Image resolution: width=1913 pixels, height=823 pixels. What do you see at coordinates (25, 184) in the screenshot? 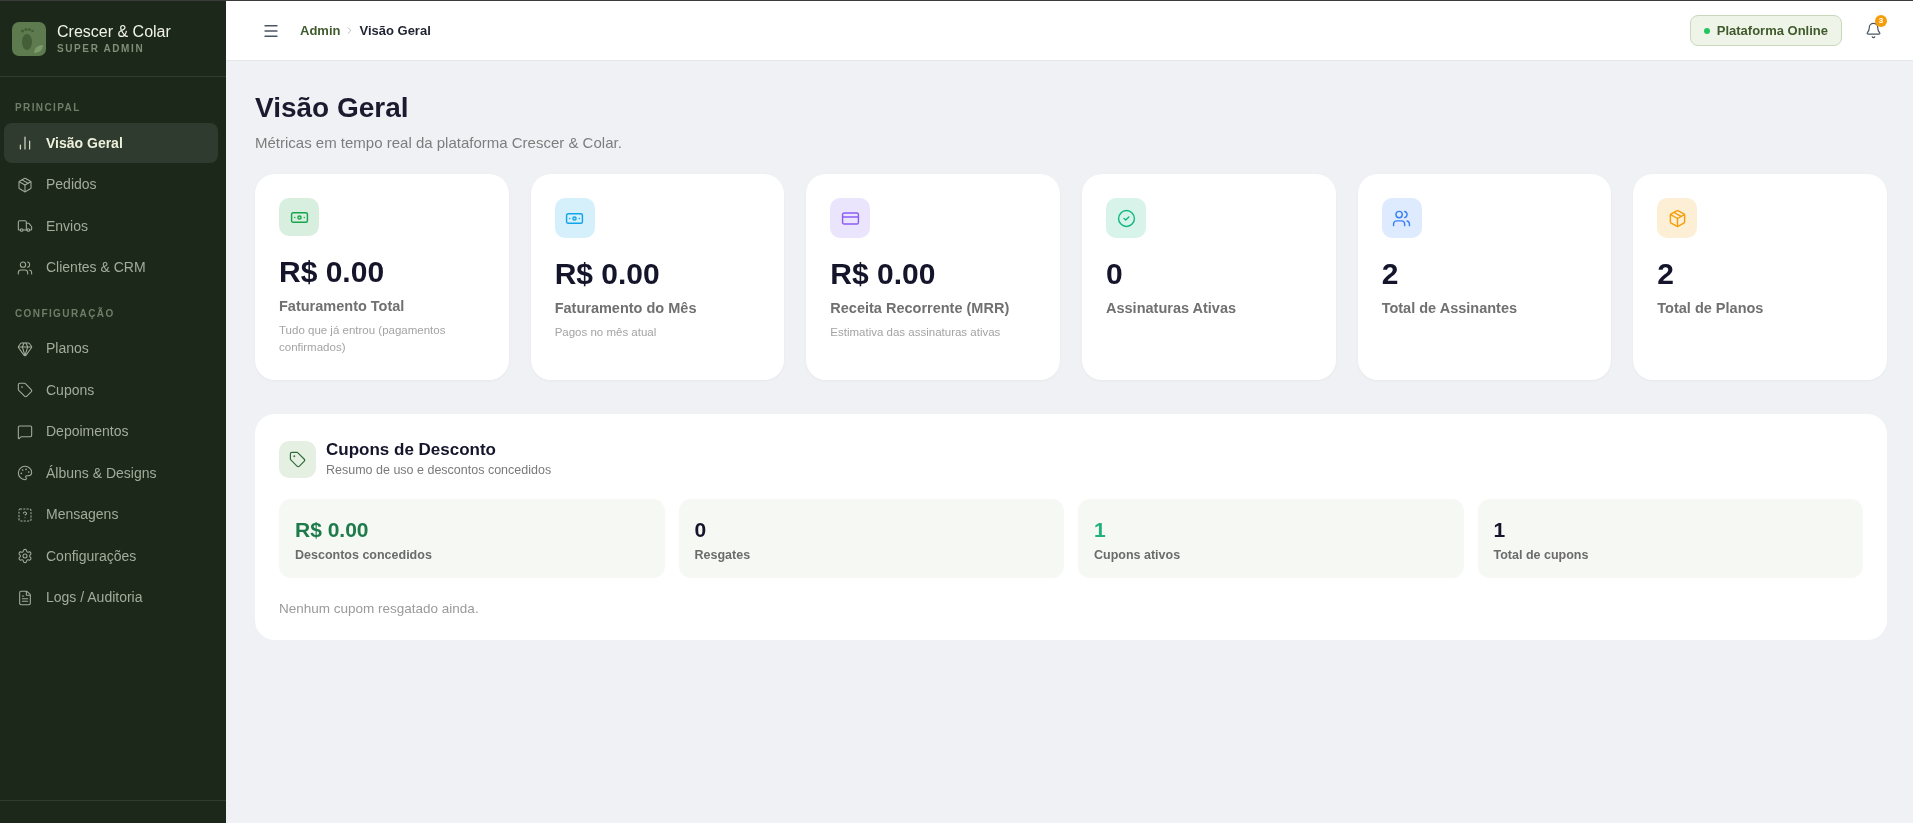
I see `box-icon` at bounding box center [25, 184].